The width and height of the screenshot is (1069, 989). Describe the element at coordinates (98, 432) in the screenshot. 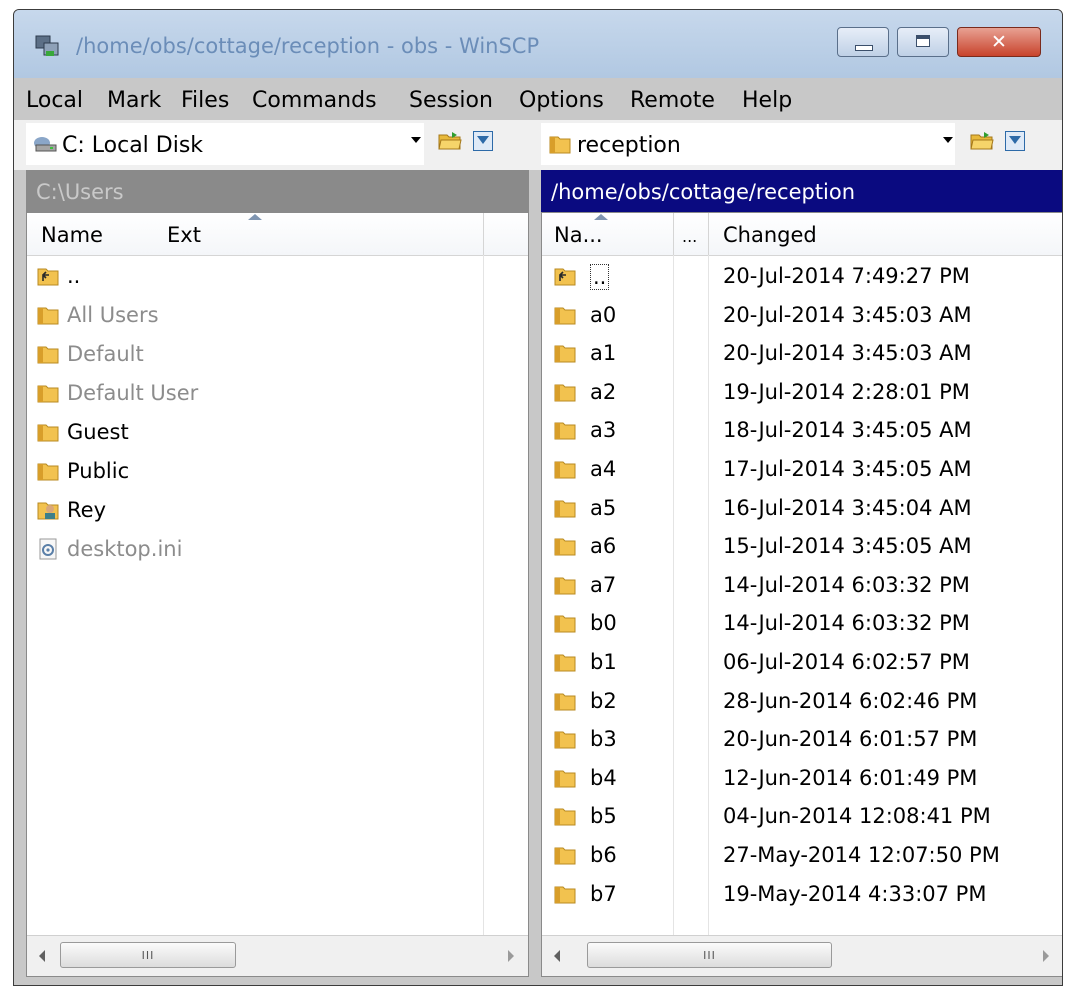

I see `file-name: Guest` at that location.